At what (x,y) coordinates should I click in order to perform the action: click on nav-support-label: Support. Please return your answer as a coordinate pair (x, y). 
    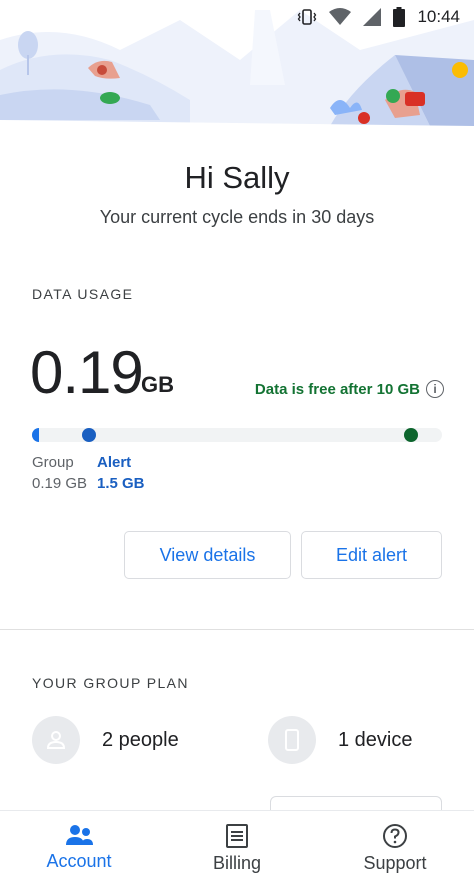
    Looking at the image, I should click on (395, 863).